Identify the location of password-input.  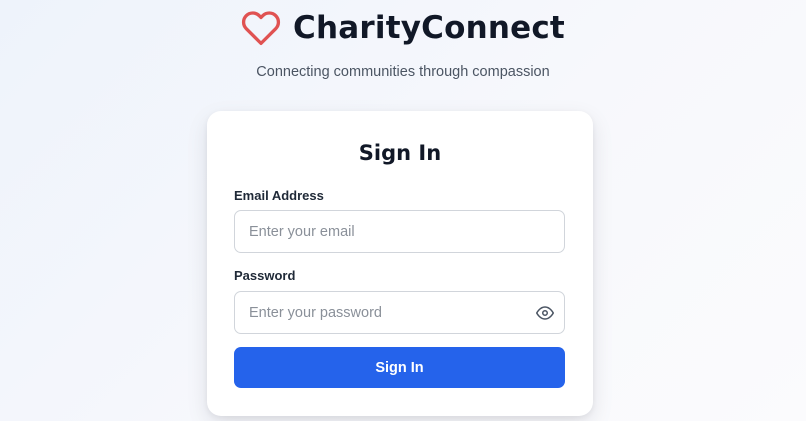
(399, 312).